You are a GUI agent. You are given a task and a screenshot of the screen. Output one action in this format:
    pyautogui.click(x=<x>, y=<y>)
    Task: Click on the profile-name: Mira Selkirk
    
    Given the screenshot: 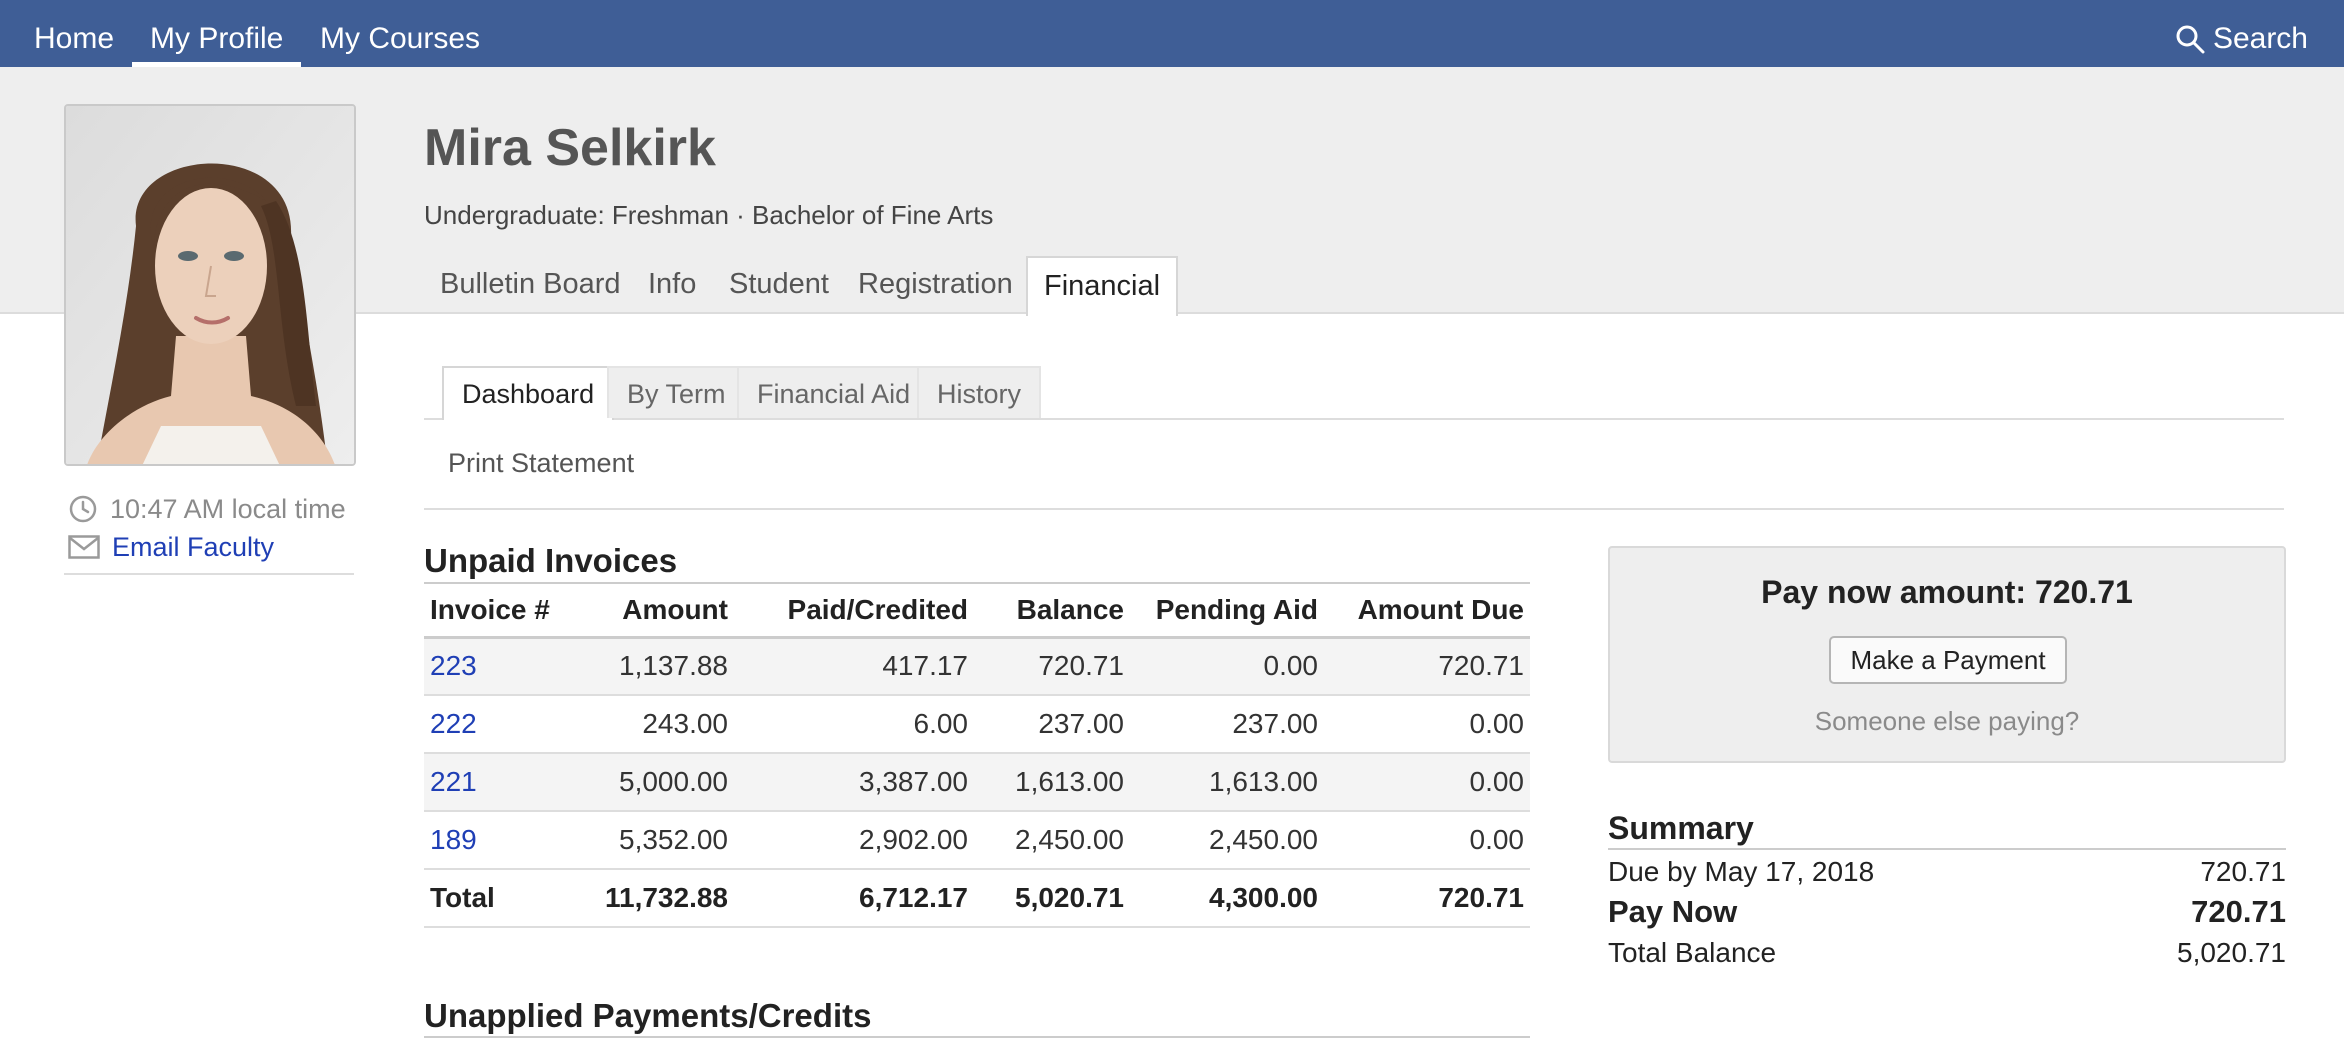 What is the action you would take?
    pyautogui.click(x=570, y=148)
    